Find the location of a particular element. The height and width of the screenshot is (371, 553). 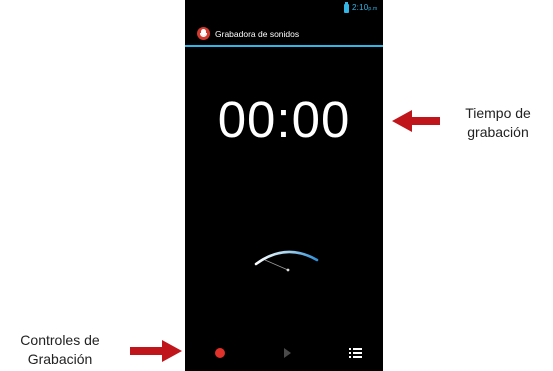

play-button is located at coordinates (287, 353).